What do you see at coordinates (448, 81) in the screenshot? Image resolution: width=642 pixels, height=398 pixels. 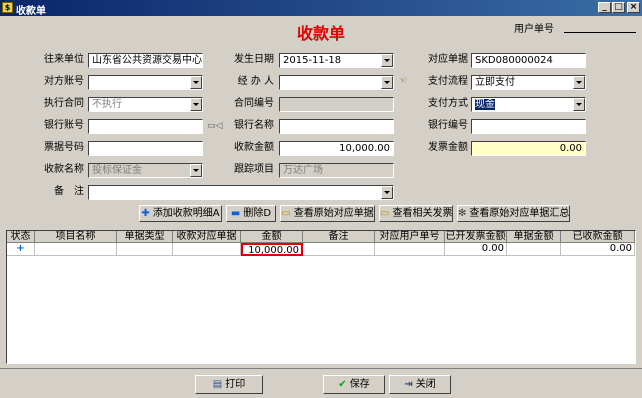 I see `pay-flow-label: 支付流程` at bounding box center [448, 81].